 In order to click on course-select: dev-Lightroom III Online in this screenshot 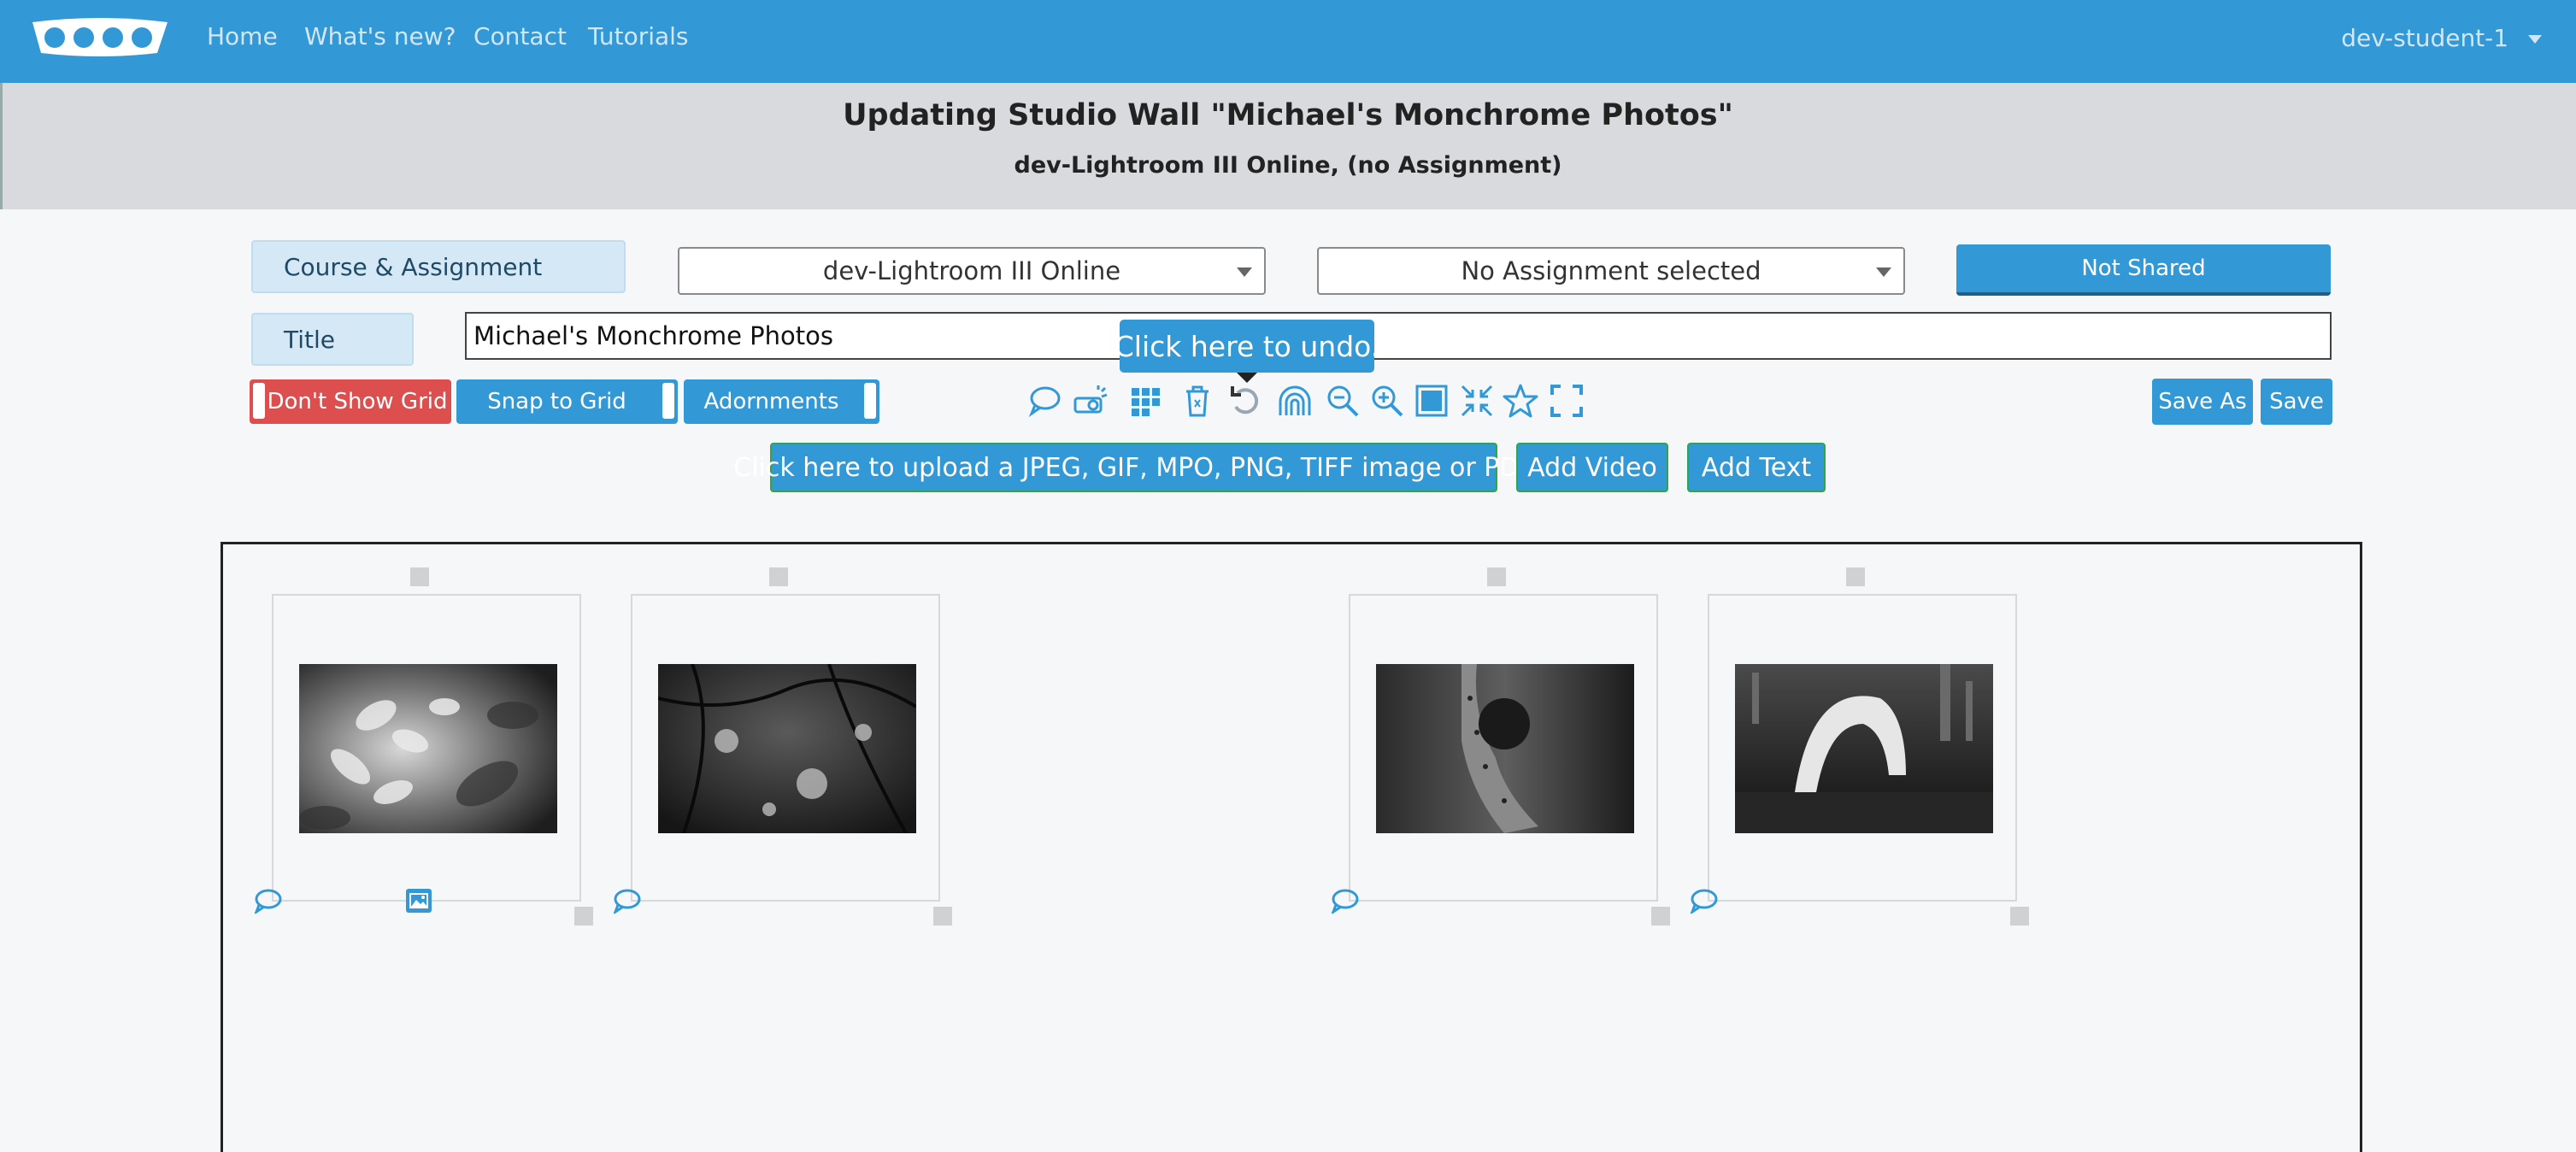, I will do `click(972, 271)`.